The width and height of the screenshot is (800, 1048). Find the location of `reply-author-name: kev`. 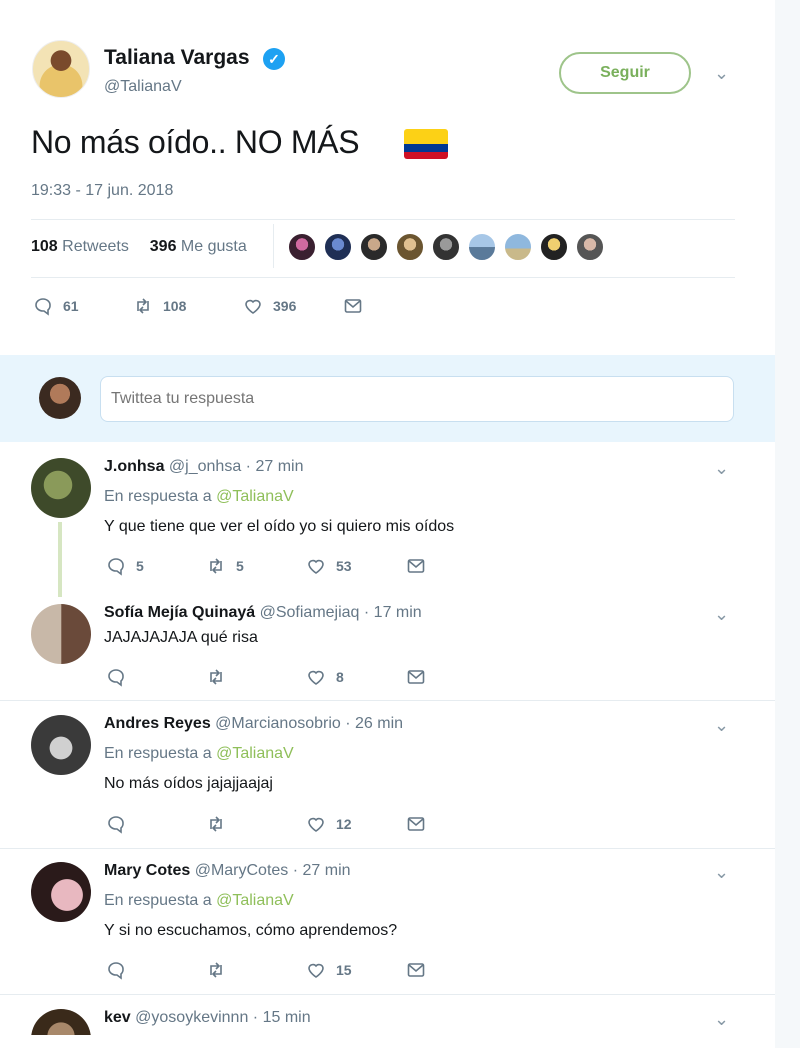

reply-author-name: kev is located at coordinates (117, 1017).